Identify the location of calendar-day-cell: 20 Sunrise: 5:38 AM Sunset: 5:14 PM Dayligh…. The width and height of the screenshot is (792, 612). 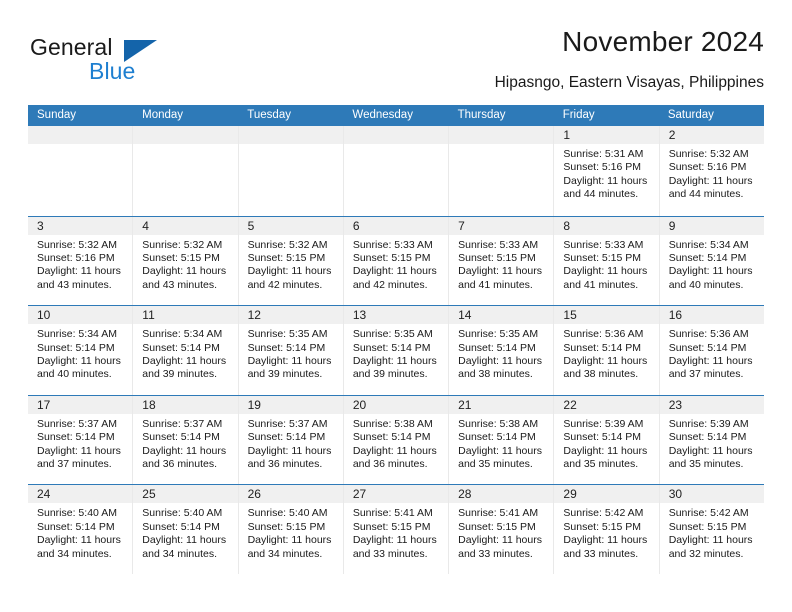
(396, 440).